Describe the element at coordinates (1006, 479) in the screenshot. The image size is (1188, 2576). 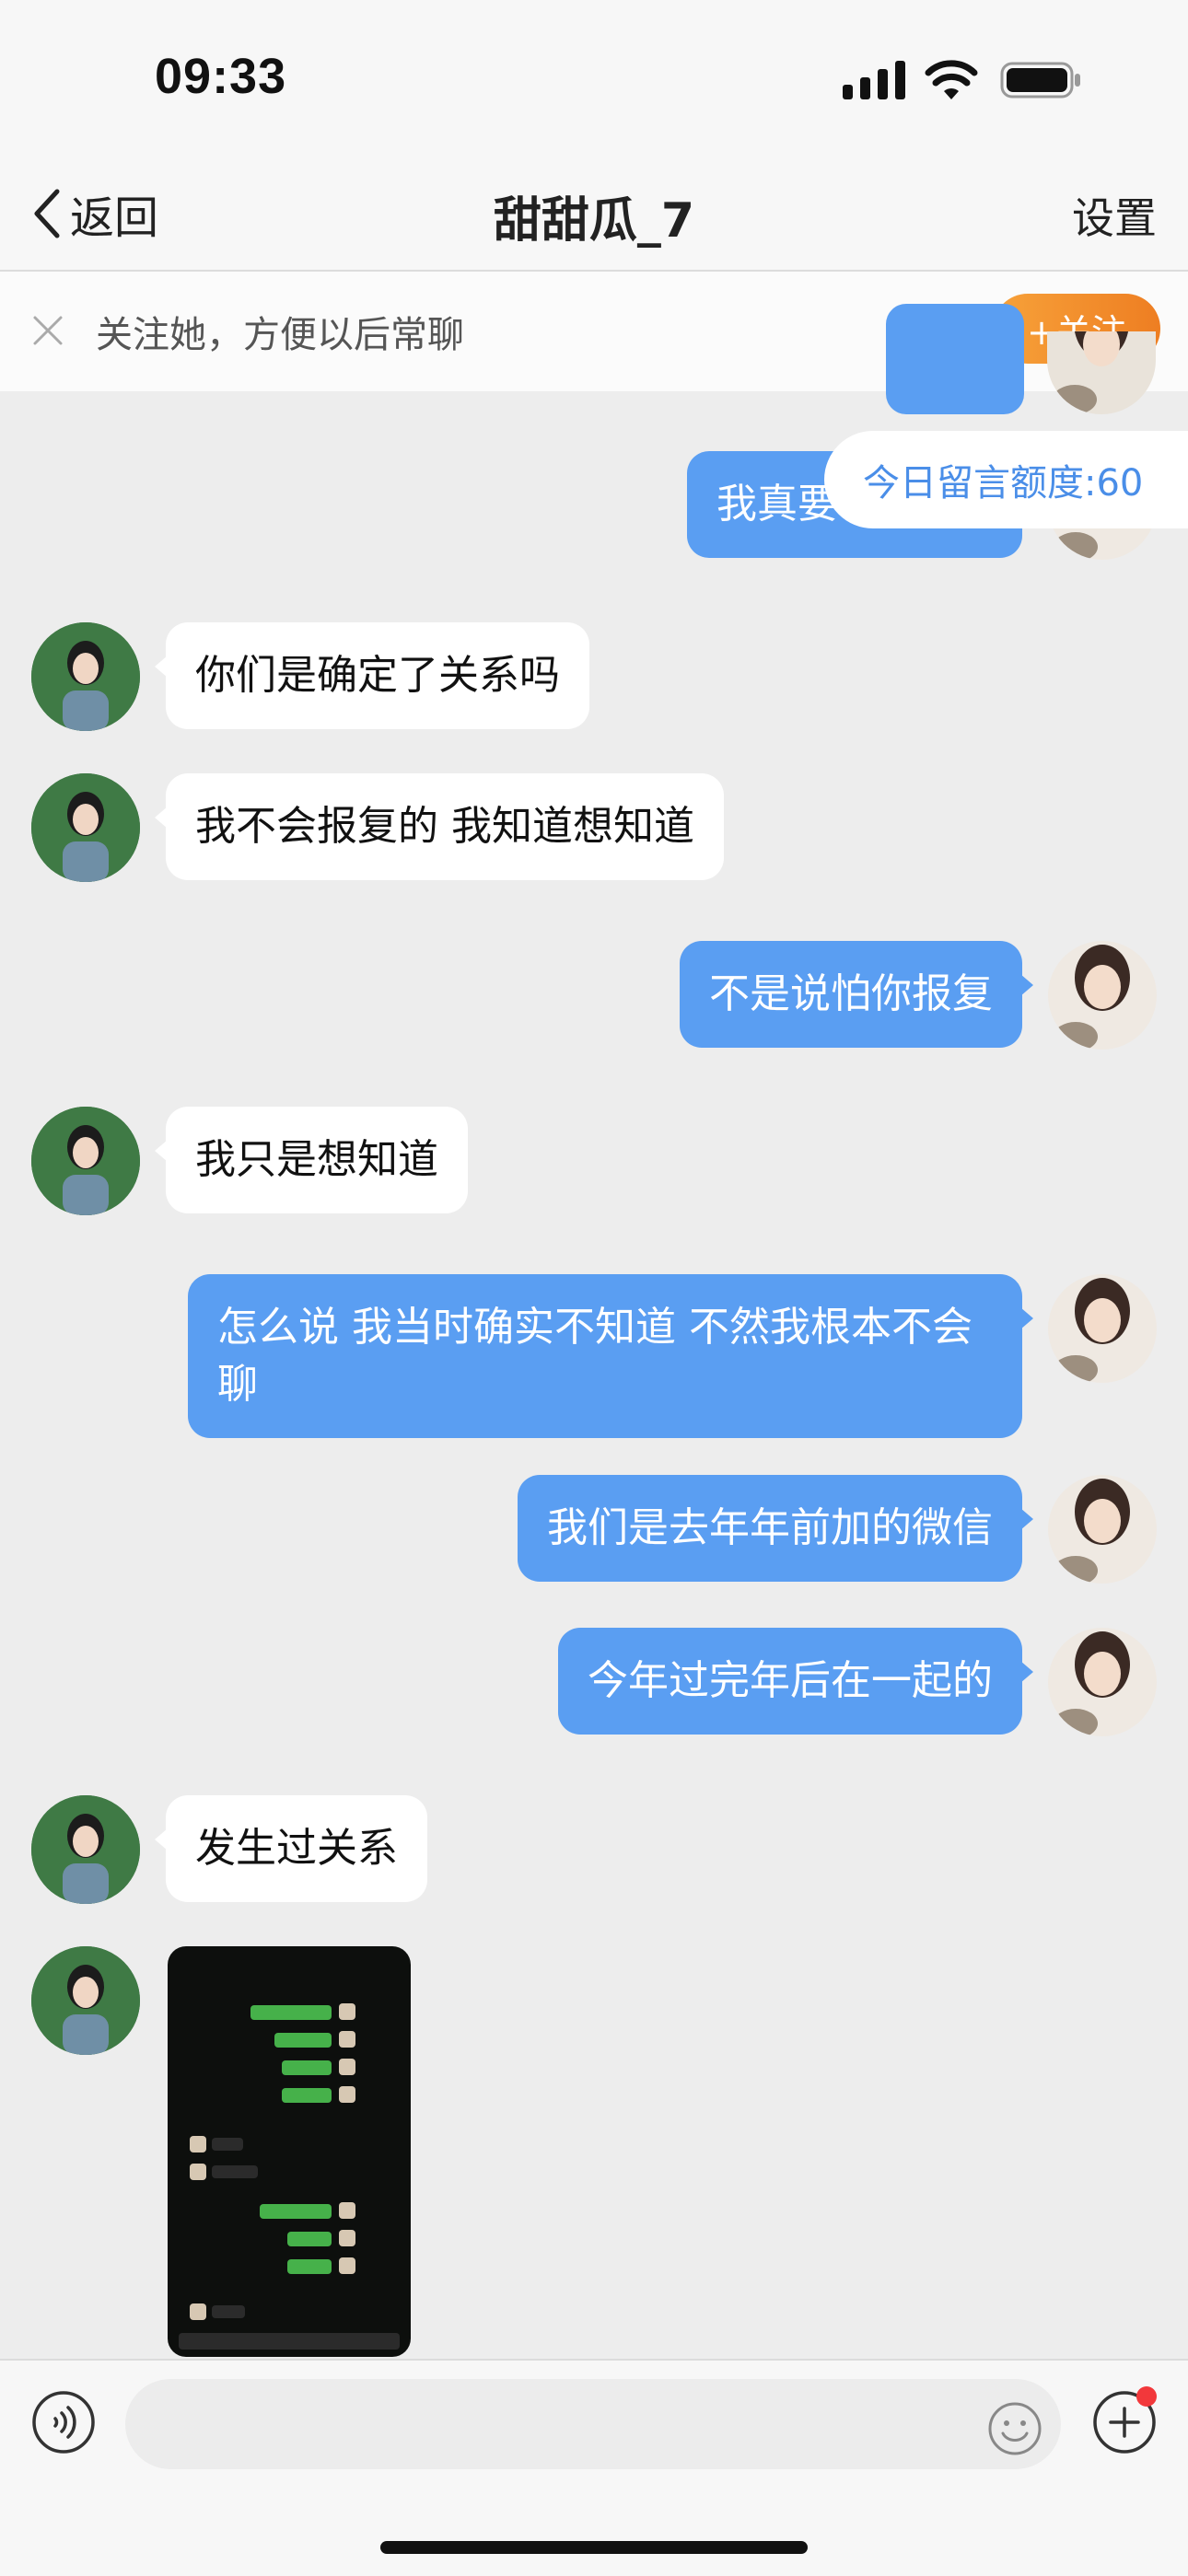
I see `message-quota-tag: 今日留言额度:60` at that location.